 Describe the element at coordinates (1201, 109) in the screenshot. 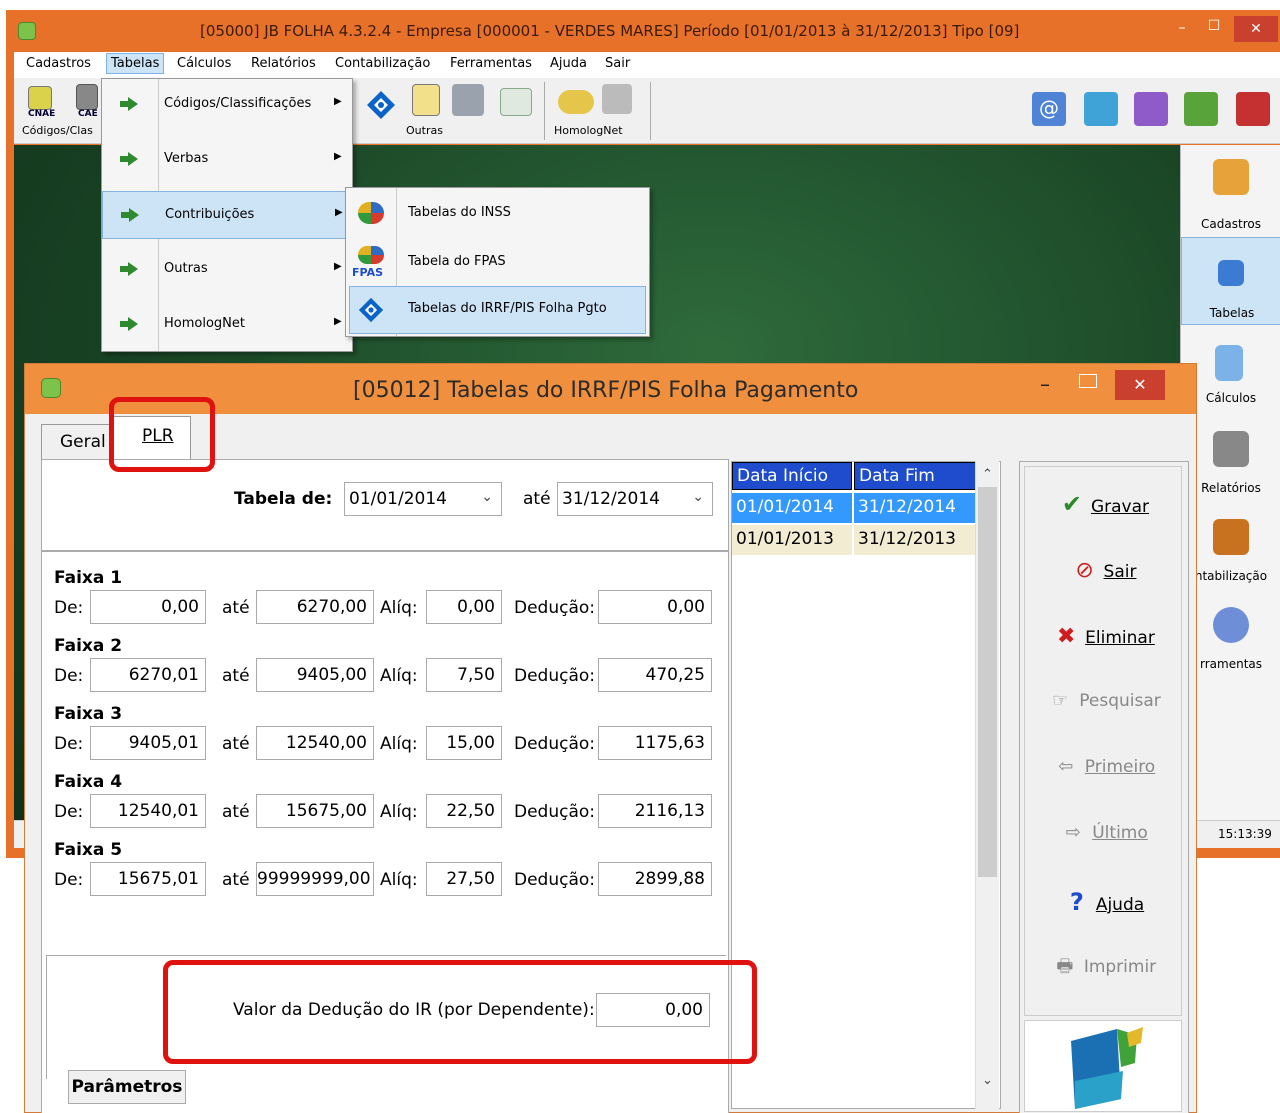

I see `window-icon` at that location.